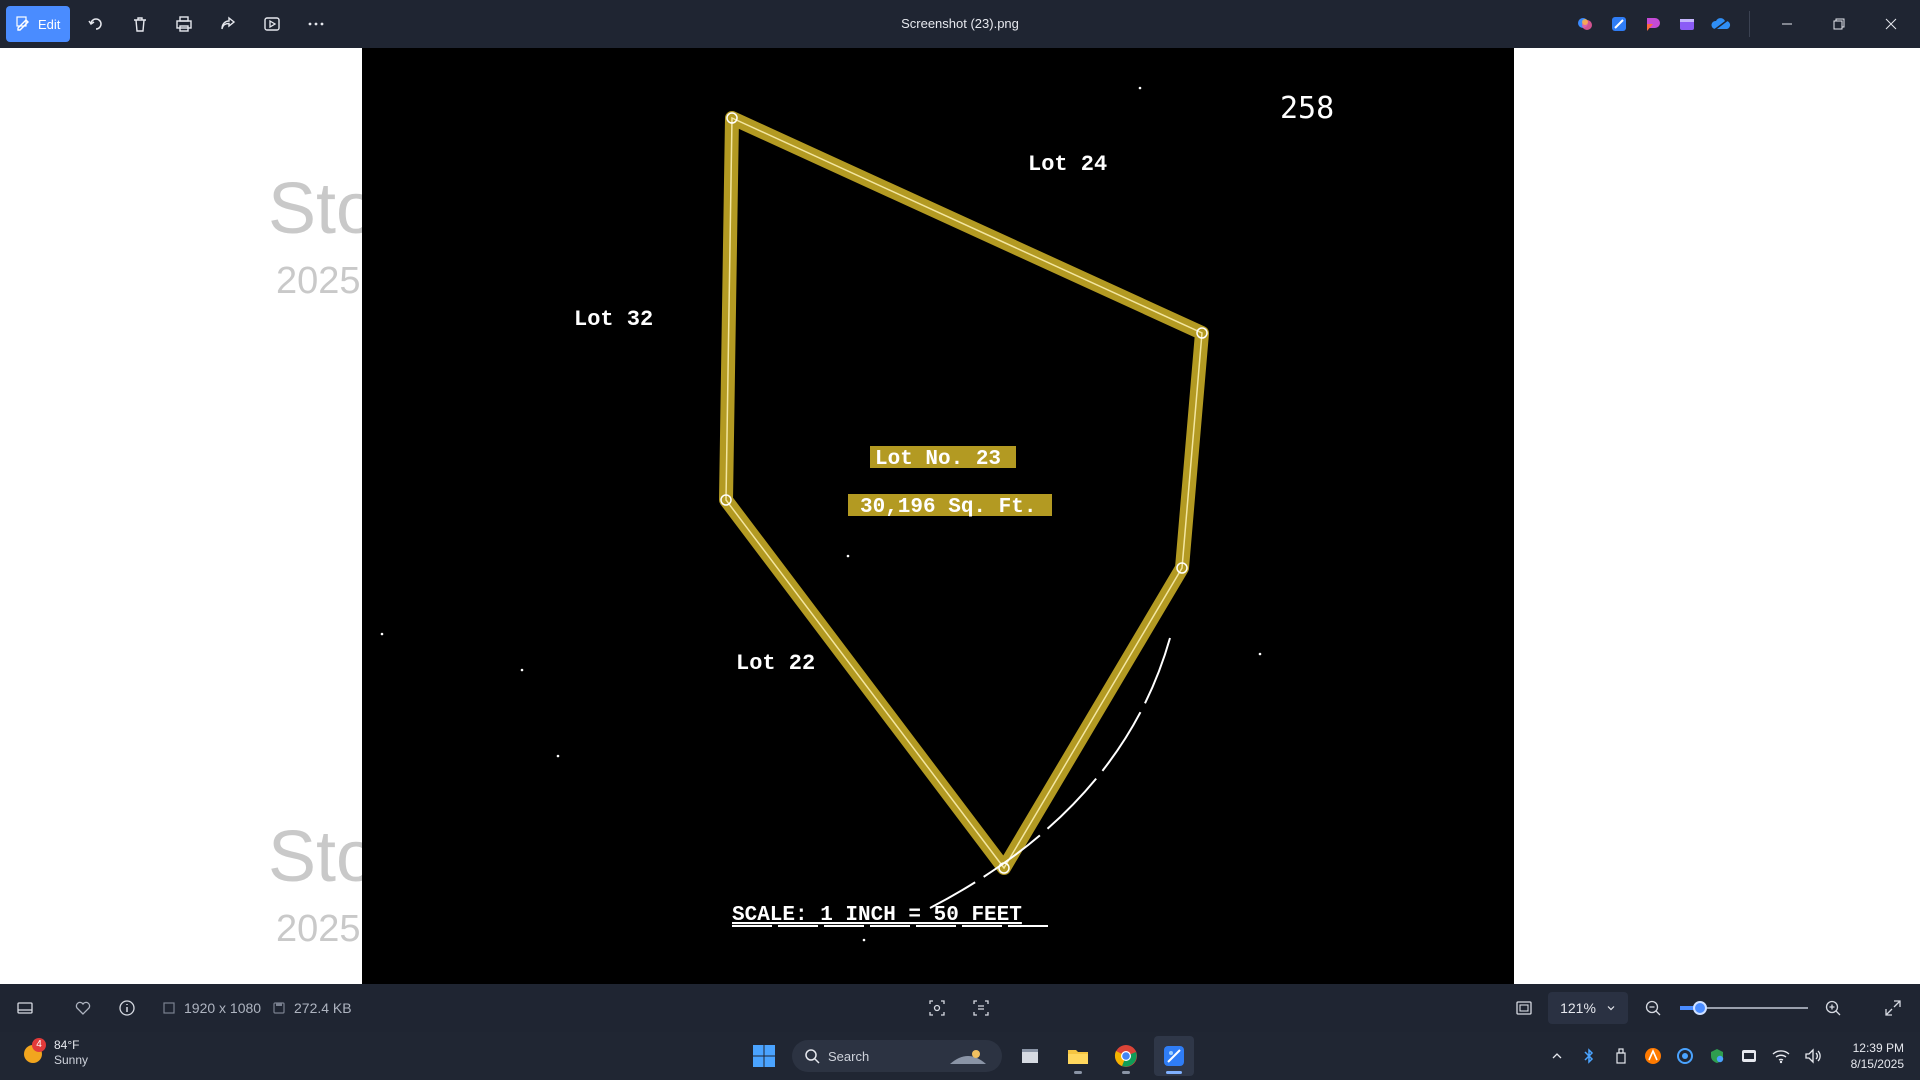  I want to click on chevron-down-icon, so click(1611, 1008).